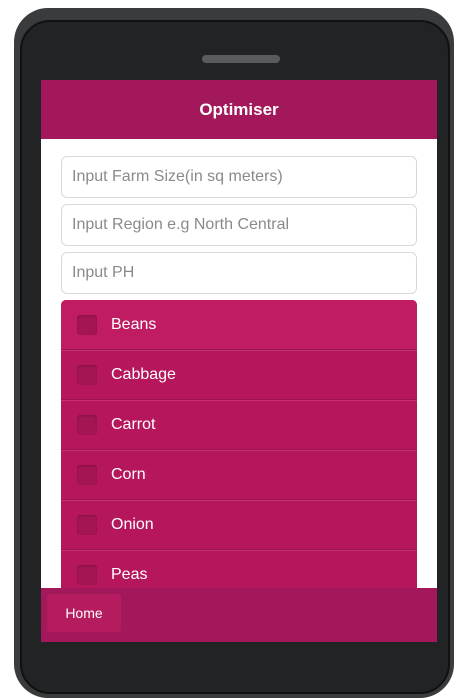 This screenshot has height=698, width=461. What do you see at coordinates (239, 425) in the screenshot?
I see `crop-item-carrot: Carrot` at bounding box center [239, 425].